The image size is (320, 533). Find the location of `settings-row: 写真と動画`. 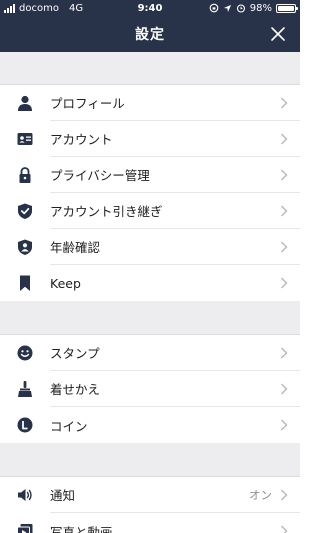

settings-row: 写真と動画 is located at coordinates (150, 523).